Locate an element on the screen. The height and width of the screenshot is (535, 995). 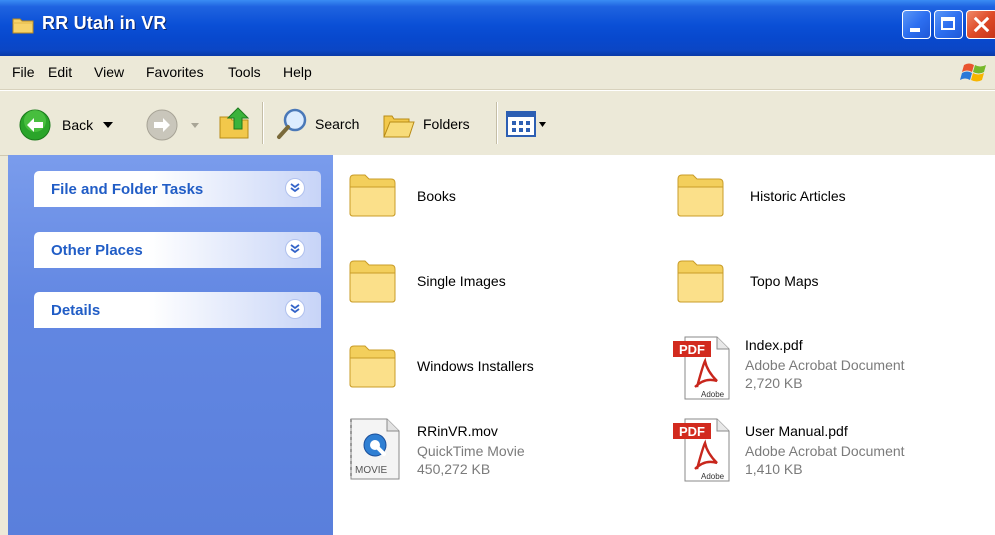
views-icon is located at coordinates (521, 124).